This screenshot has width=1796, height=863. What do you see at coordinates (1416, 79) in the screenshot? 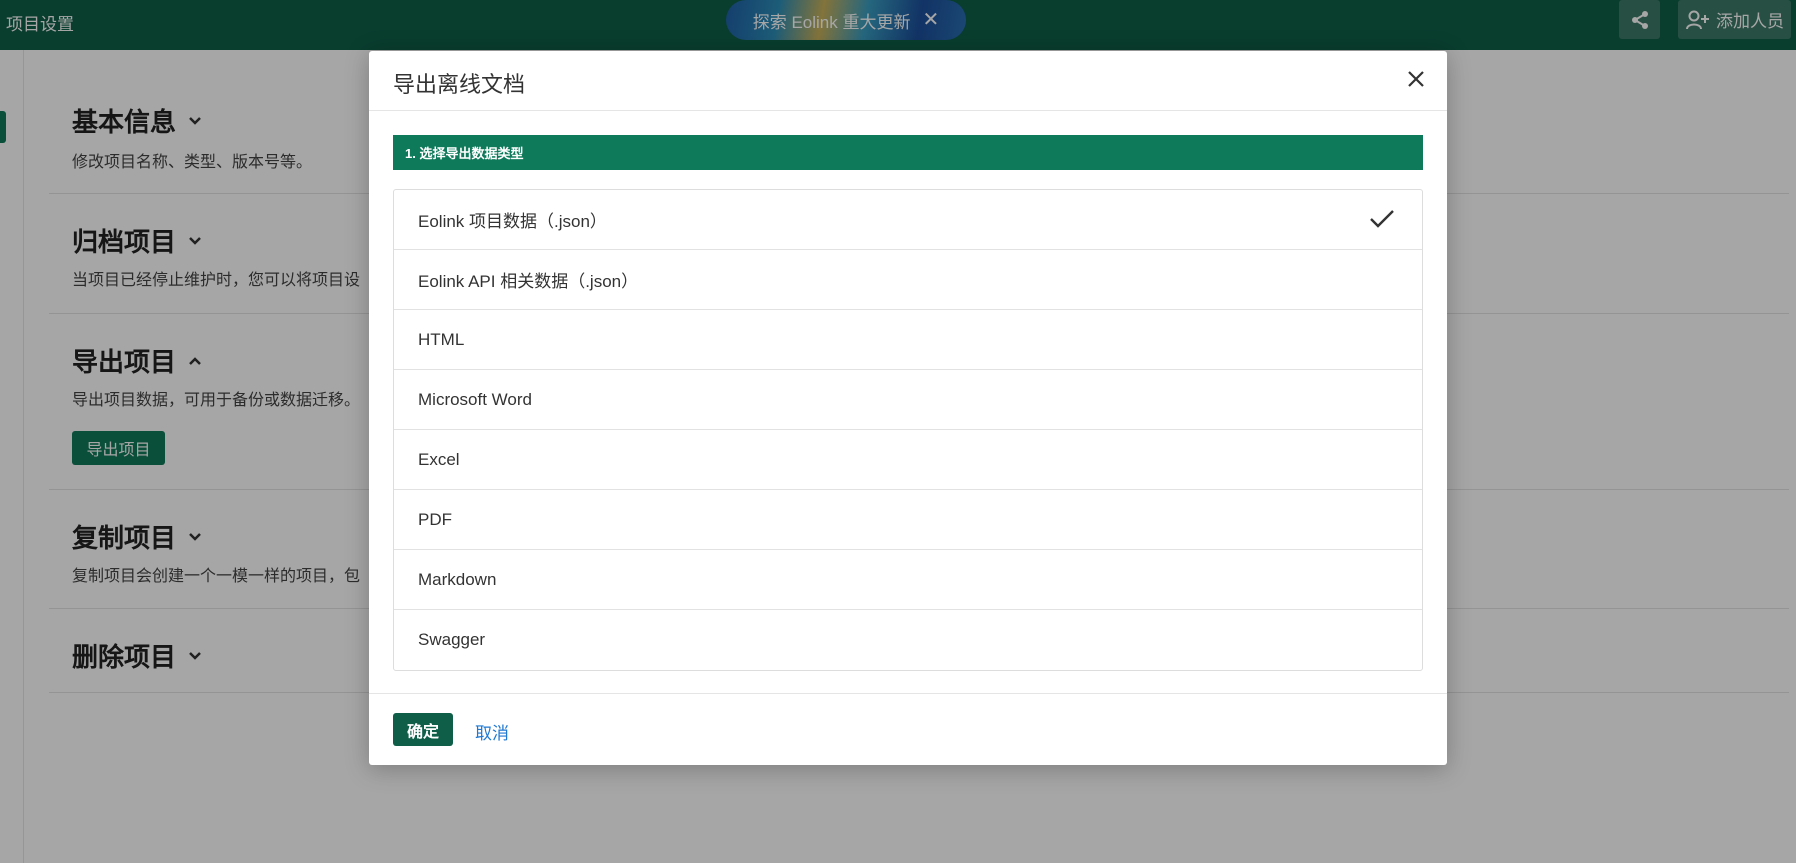
I see `close-icon` at bounding box center [1416, 79].